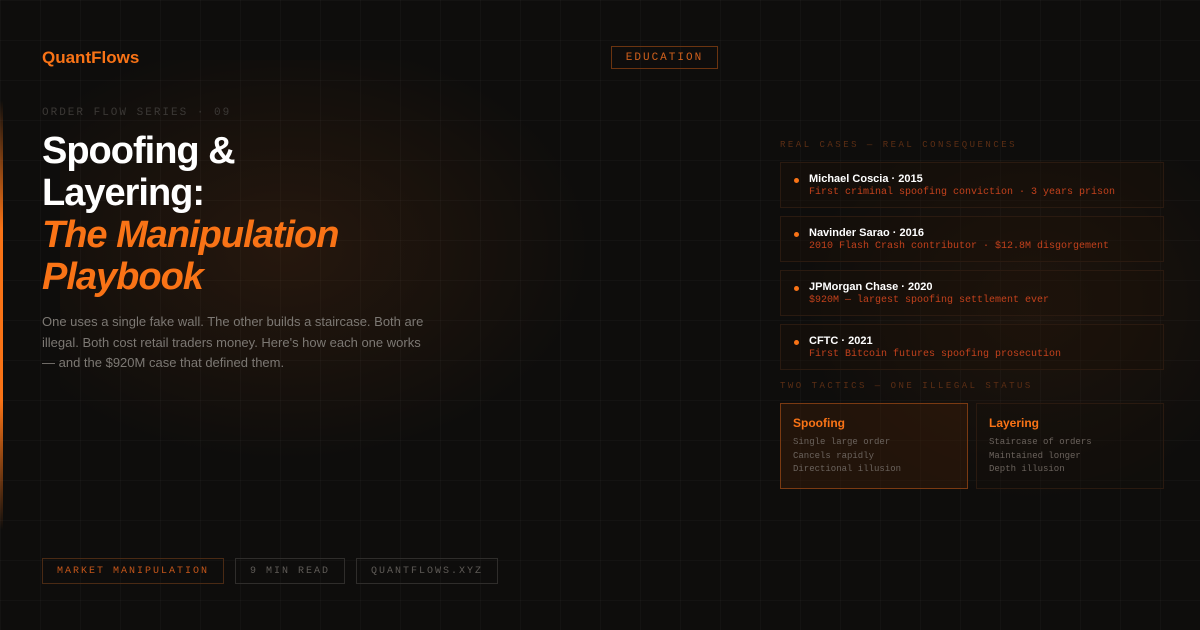 The width and height of the screenshot is (1200, 630). What do you see at coordinates (123, 277) in the screenshot?
I see `title-accent-line-2: Playbook` at bounding box center [123, 277].